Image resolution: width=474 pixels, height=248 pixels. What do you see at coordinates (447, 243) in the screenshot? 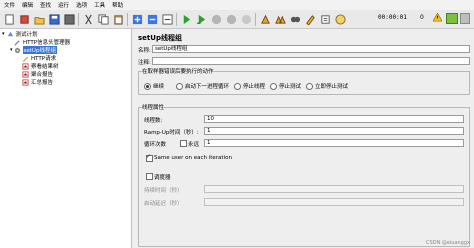
I see `watermark: CSDN @eiuanggx` at bounding box center [447, 243].